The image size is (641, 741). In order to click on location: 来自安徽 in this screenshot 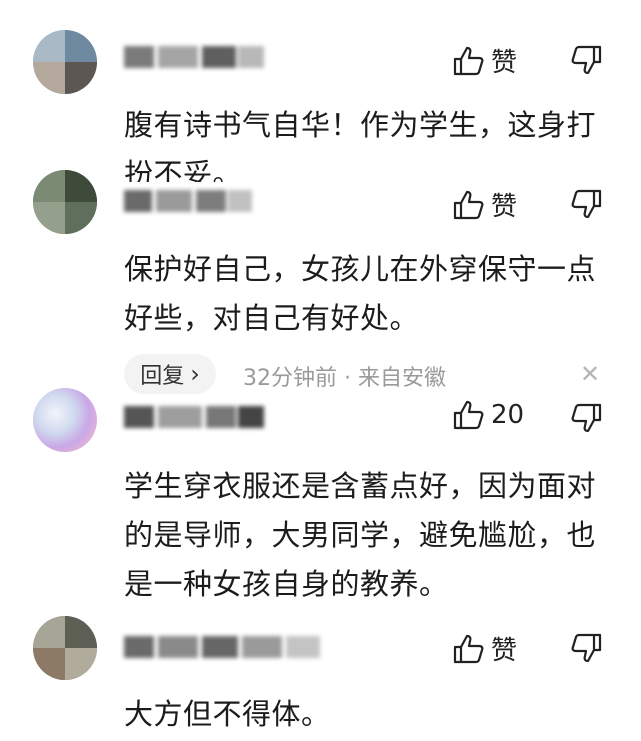, I will do `click(402, 378)`.